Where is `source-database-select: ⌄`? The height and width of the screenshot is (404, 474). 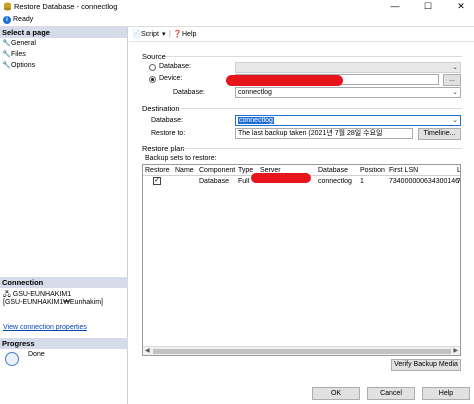
source-database-select: ⌄ is located at coordinates (348, 67).